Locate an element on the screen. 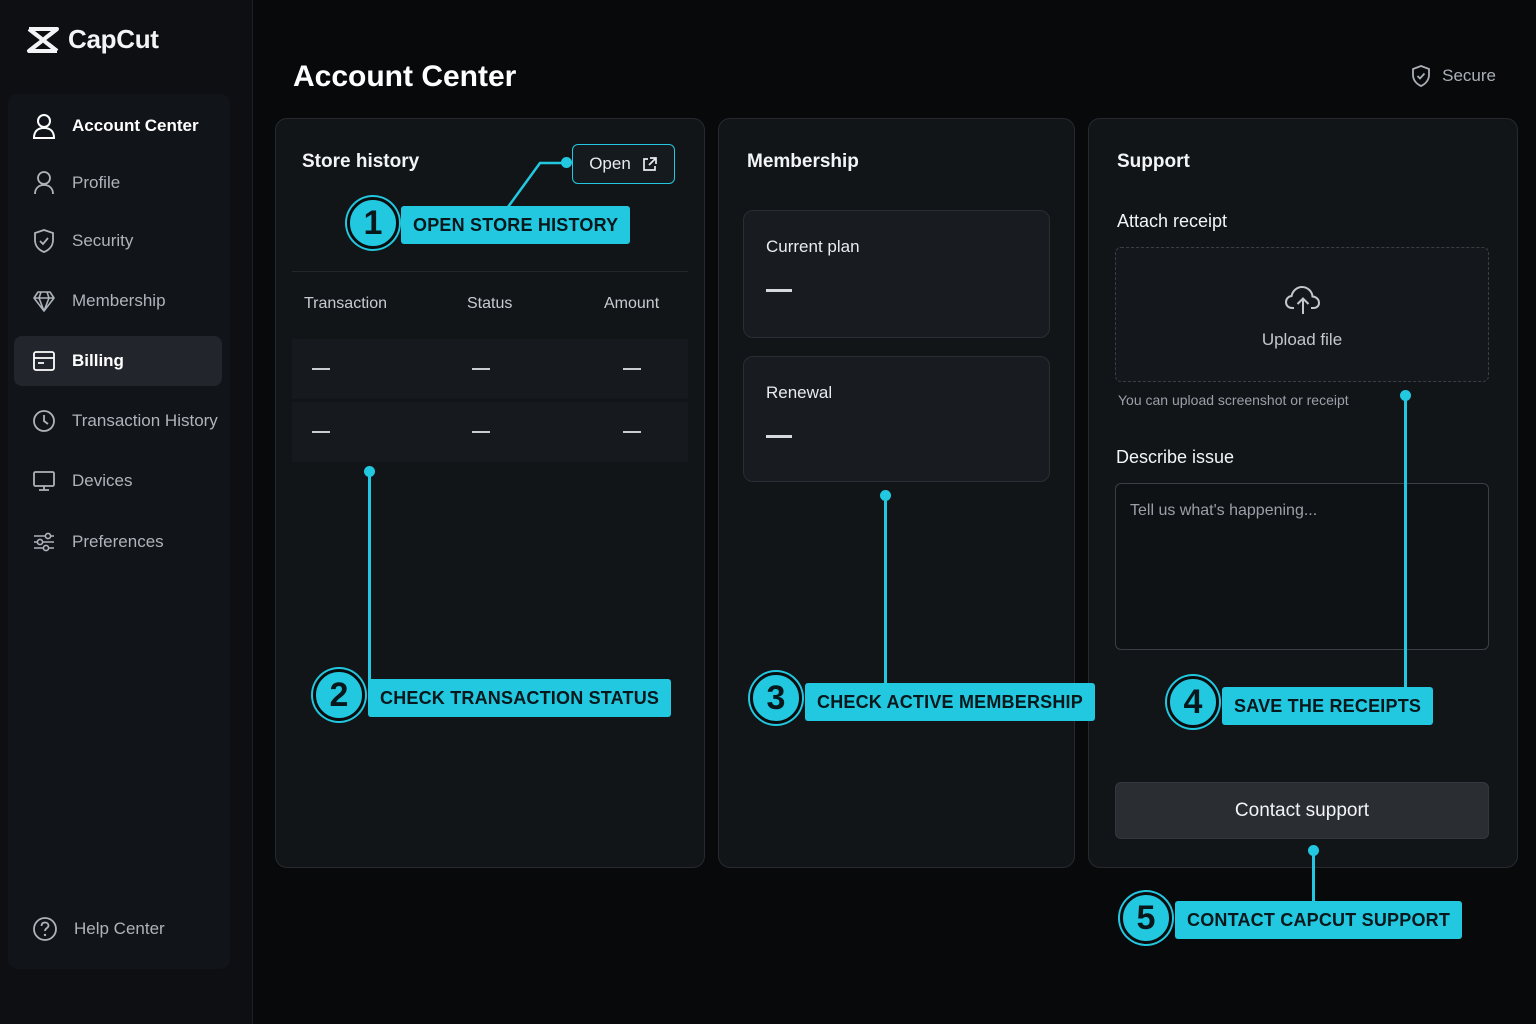 This screenshot has height=1024, width=1536. sidebar-item-label: Transaction History is located at coordinates (145, 420).